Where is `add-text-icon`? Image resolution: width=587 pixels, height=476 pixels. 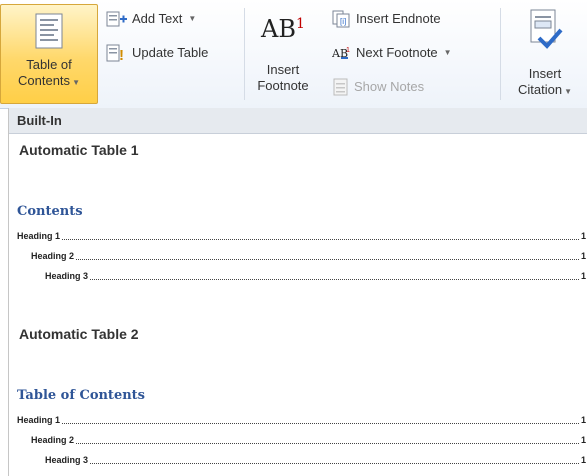 add-text-icon is located at coordinates (116, 19).